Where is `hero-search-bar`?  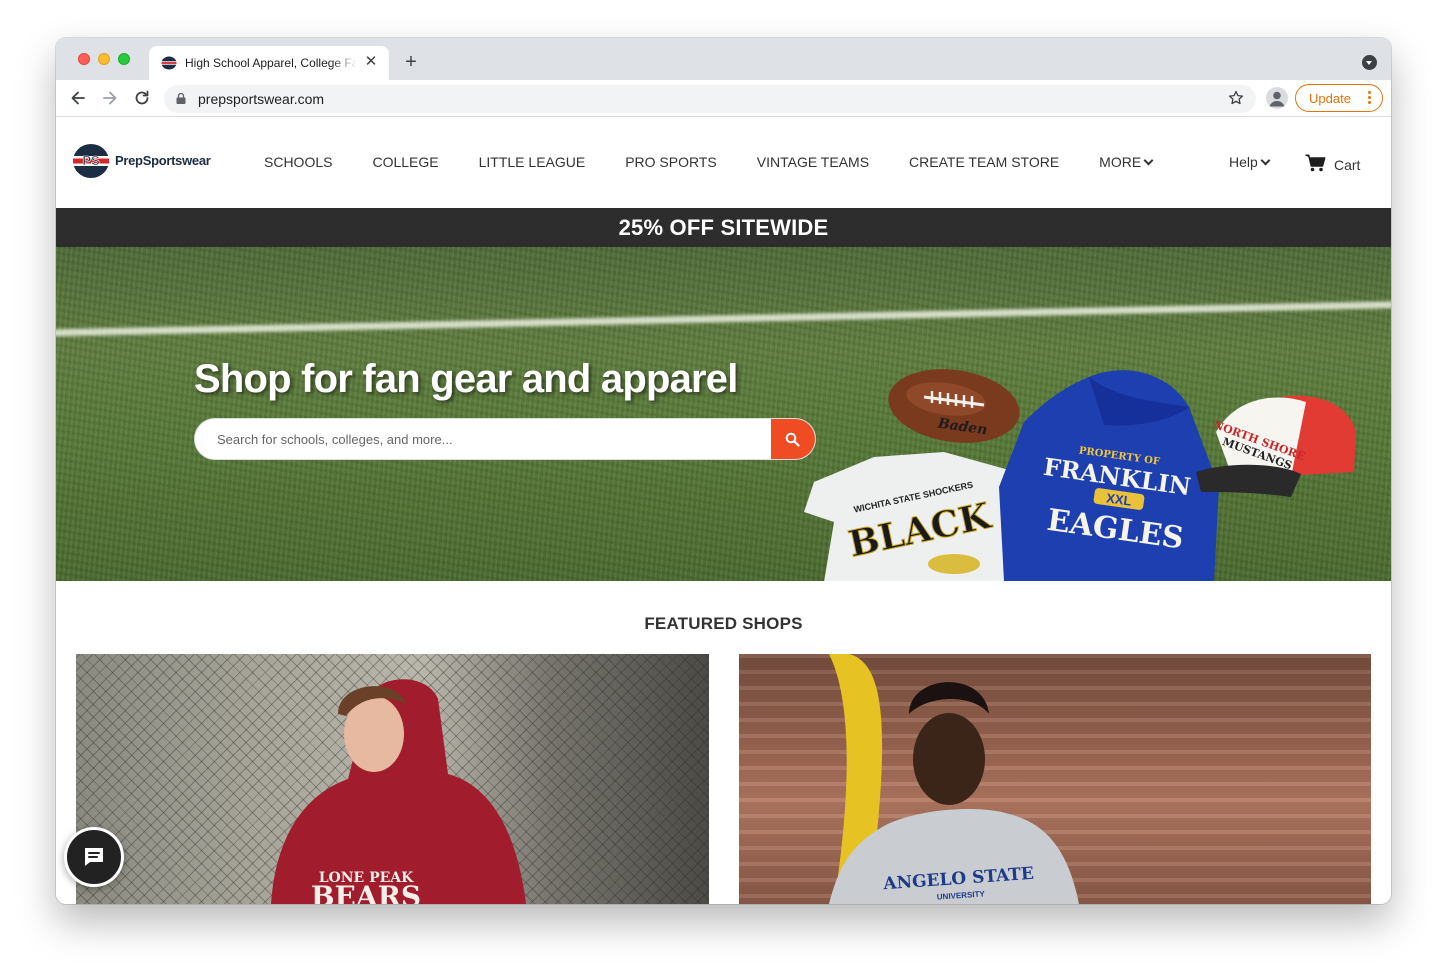
hero-search-bar is located at coordinates (505, 439).